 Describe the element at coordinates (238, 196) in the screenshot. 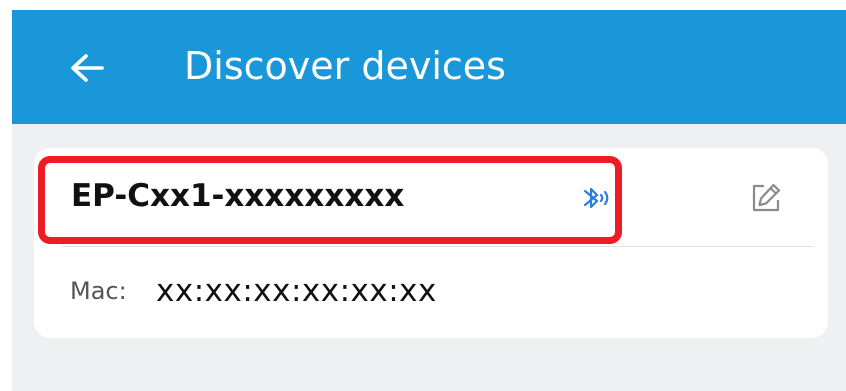

I see `device-name: EP-Cxx1-xxxxxxxxx` at that location.